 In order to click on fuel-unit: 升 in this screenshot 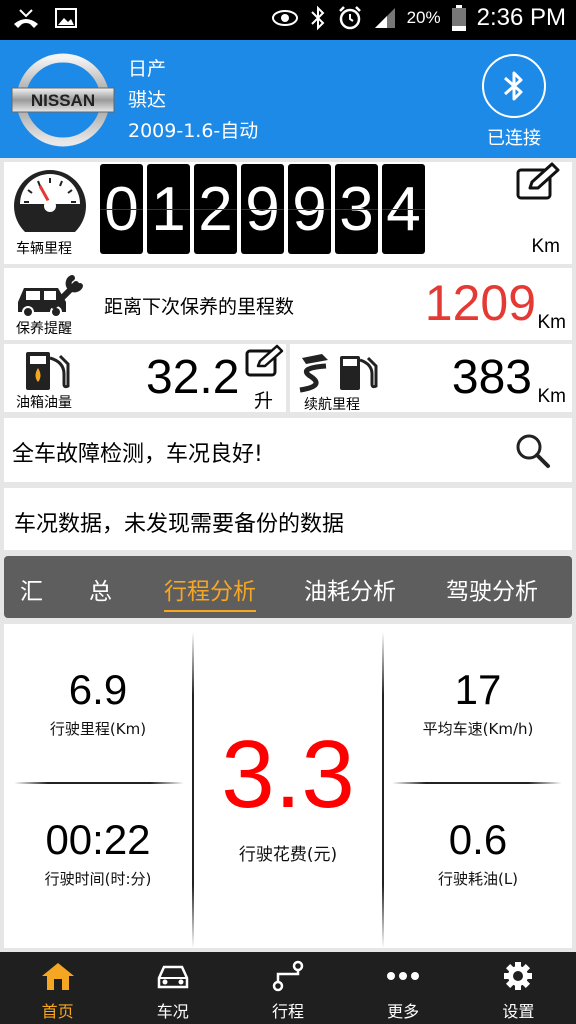, I will do `click(264, 401)`.